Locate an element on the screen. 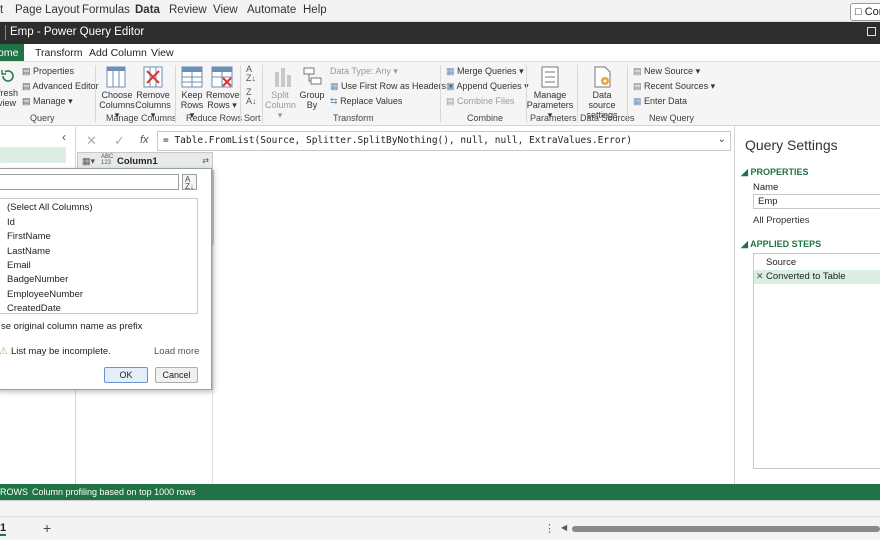 The height and width of the screenshot is (540, 880). menu-item-data: Data is located at coordinates (147, 10).